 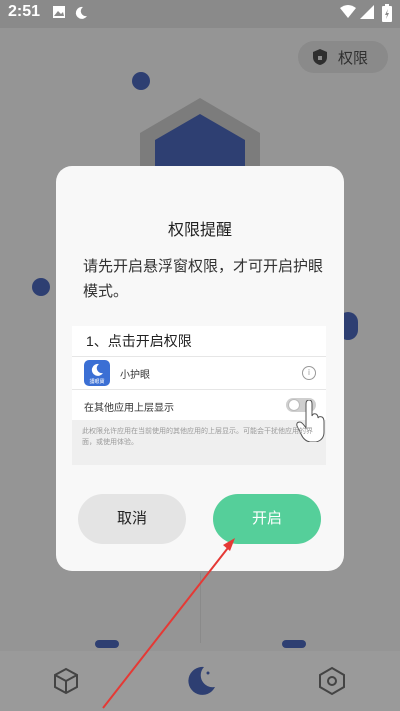 I want to click on bottom-nav, so click(x=200, y=681).